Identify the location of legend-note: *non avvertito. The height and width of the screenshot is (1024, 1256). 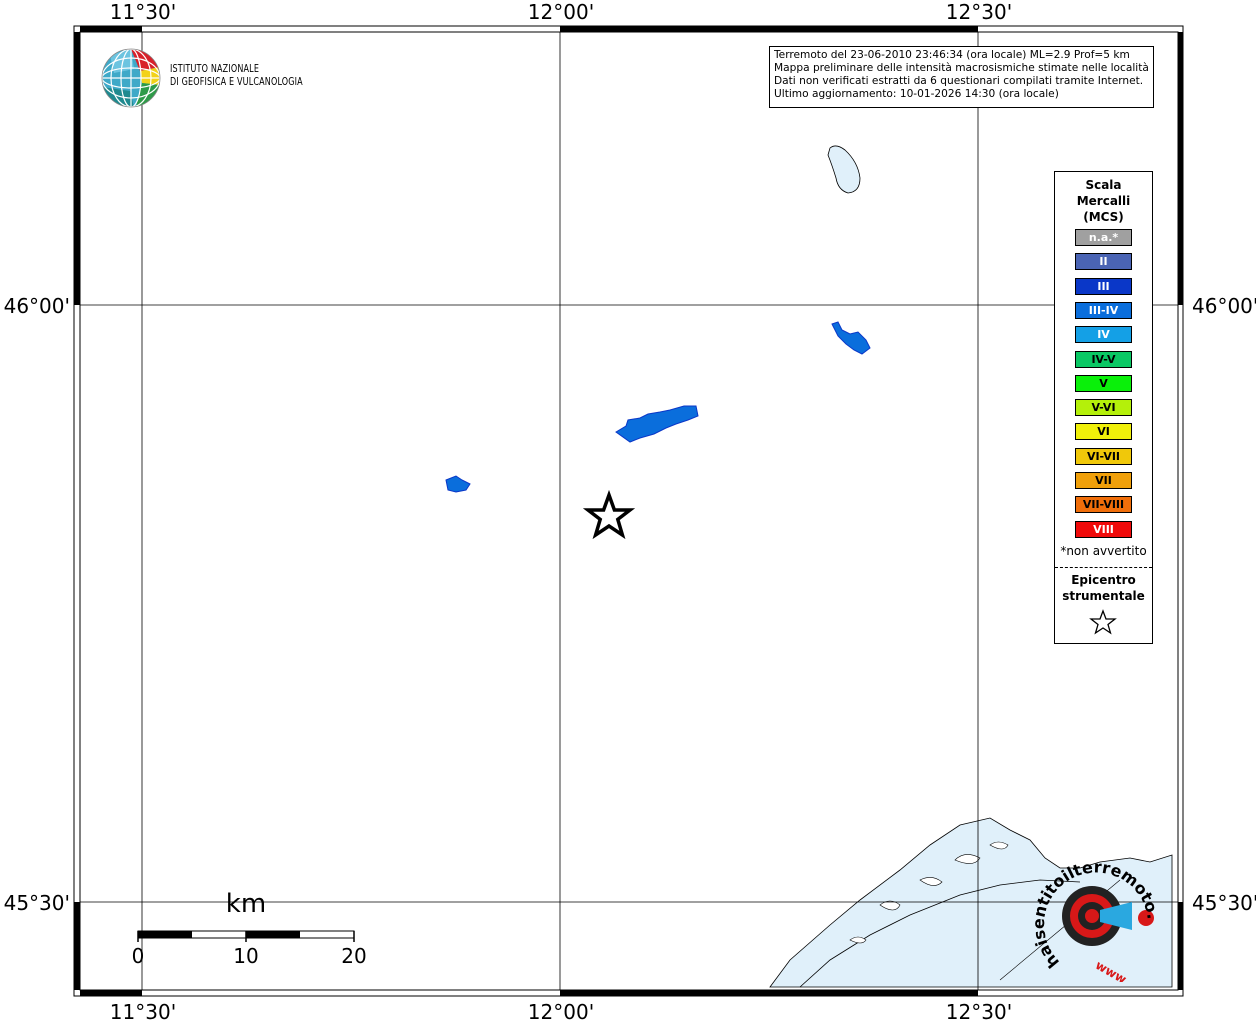
(1103, 551).